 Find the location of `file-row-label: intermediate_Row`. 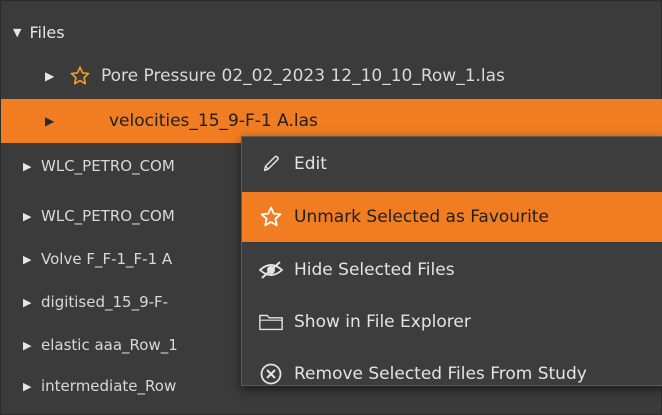

file-row-label: intermediate_Row is located at coordinates (109, 386).